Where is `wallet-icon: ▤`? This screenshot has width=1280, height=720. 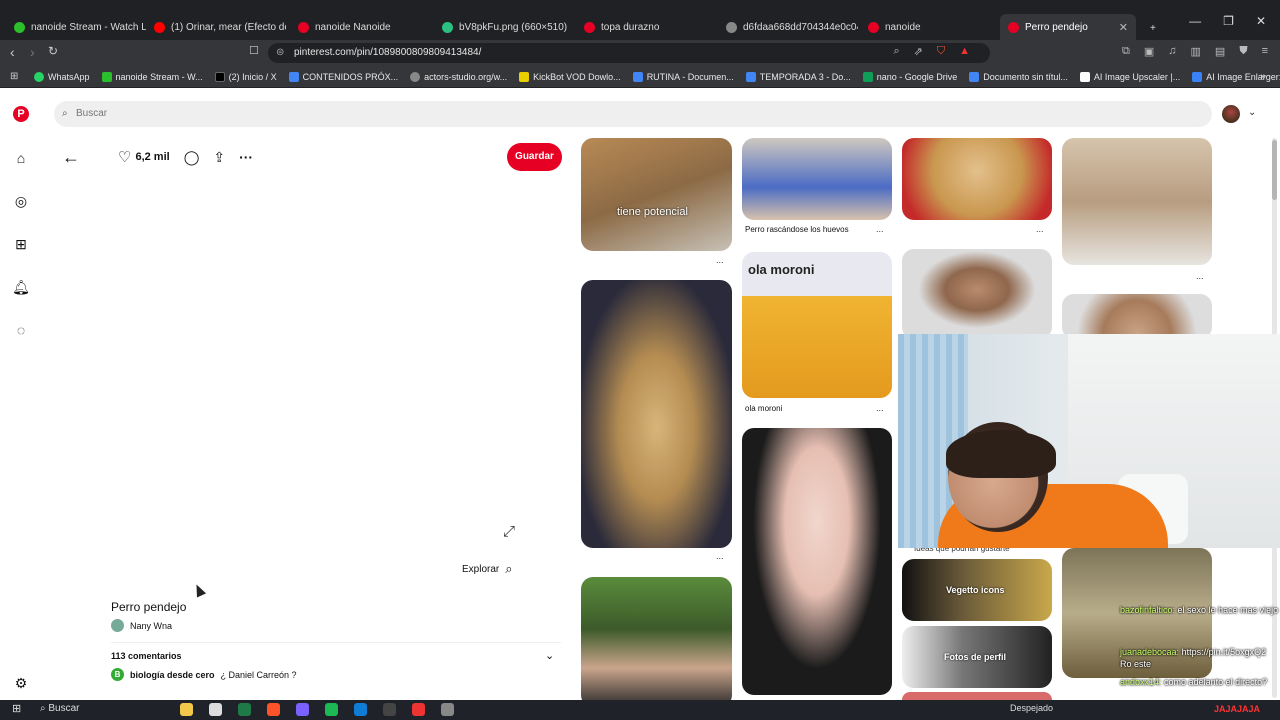
wallet-icon: ▤ is located at coordinates (1220, 51).